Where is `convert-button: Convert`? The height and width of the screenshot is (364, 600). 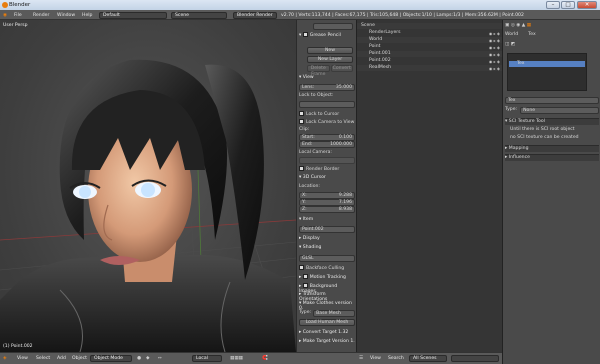
convert-button: Convert is located at coordinates (341, 68).